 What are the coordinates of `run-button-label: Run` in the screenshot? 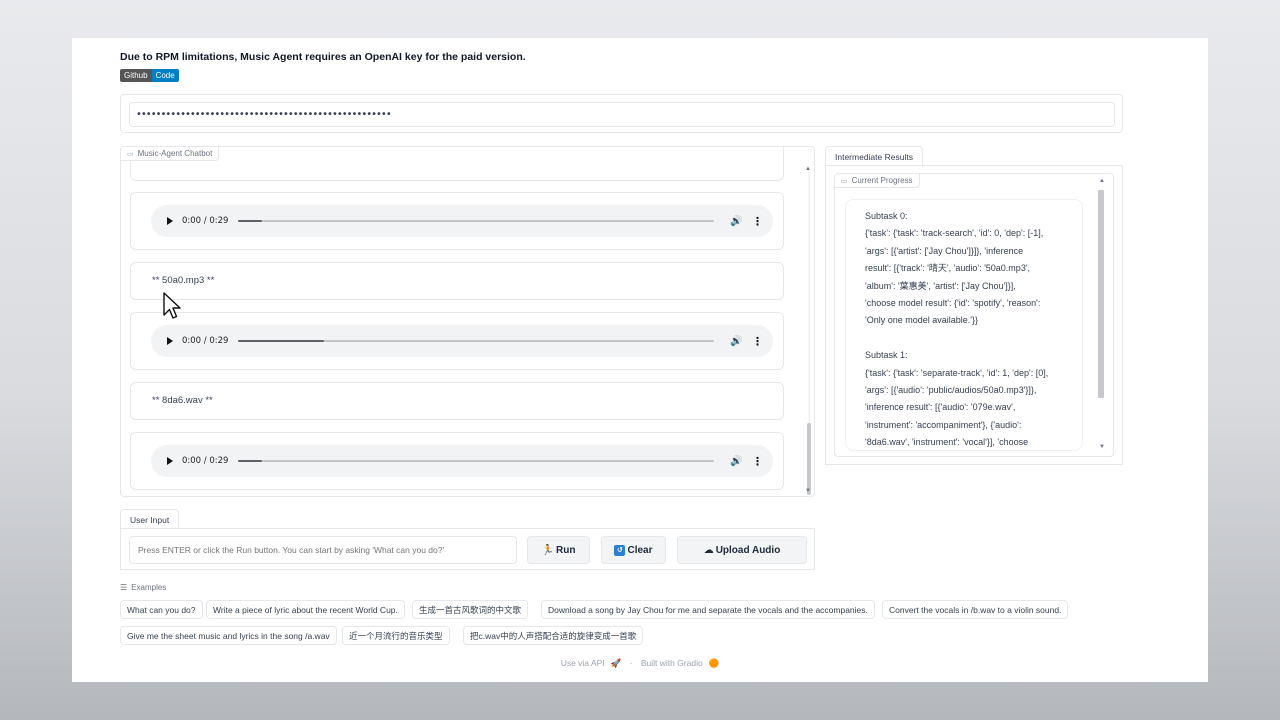 It's located at (566, 550).